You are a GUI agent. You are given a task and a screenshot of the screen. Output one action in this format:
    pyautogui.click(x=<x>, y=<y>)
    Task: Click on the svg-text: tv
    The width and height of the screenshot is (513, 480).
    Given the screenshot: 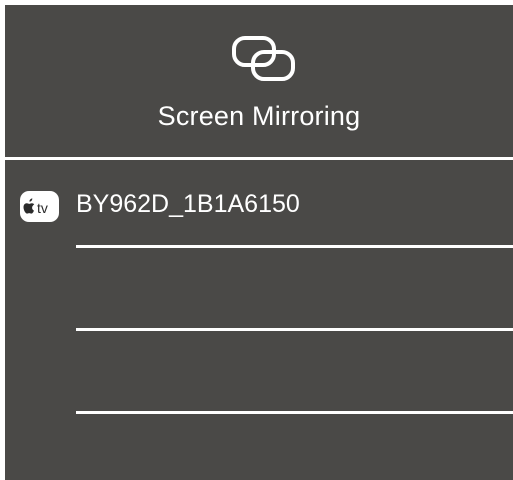 What is the action you would take?
    pyautogui.click(x=42, y=208)
    